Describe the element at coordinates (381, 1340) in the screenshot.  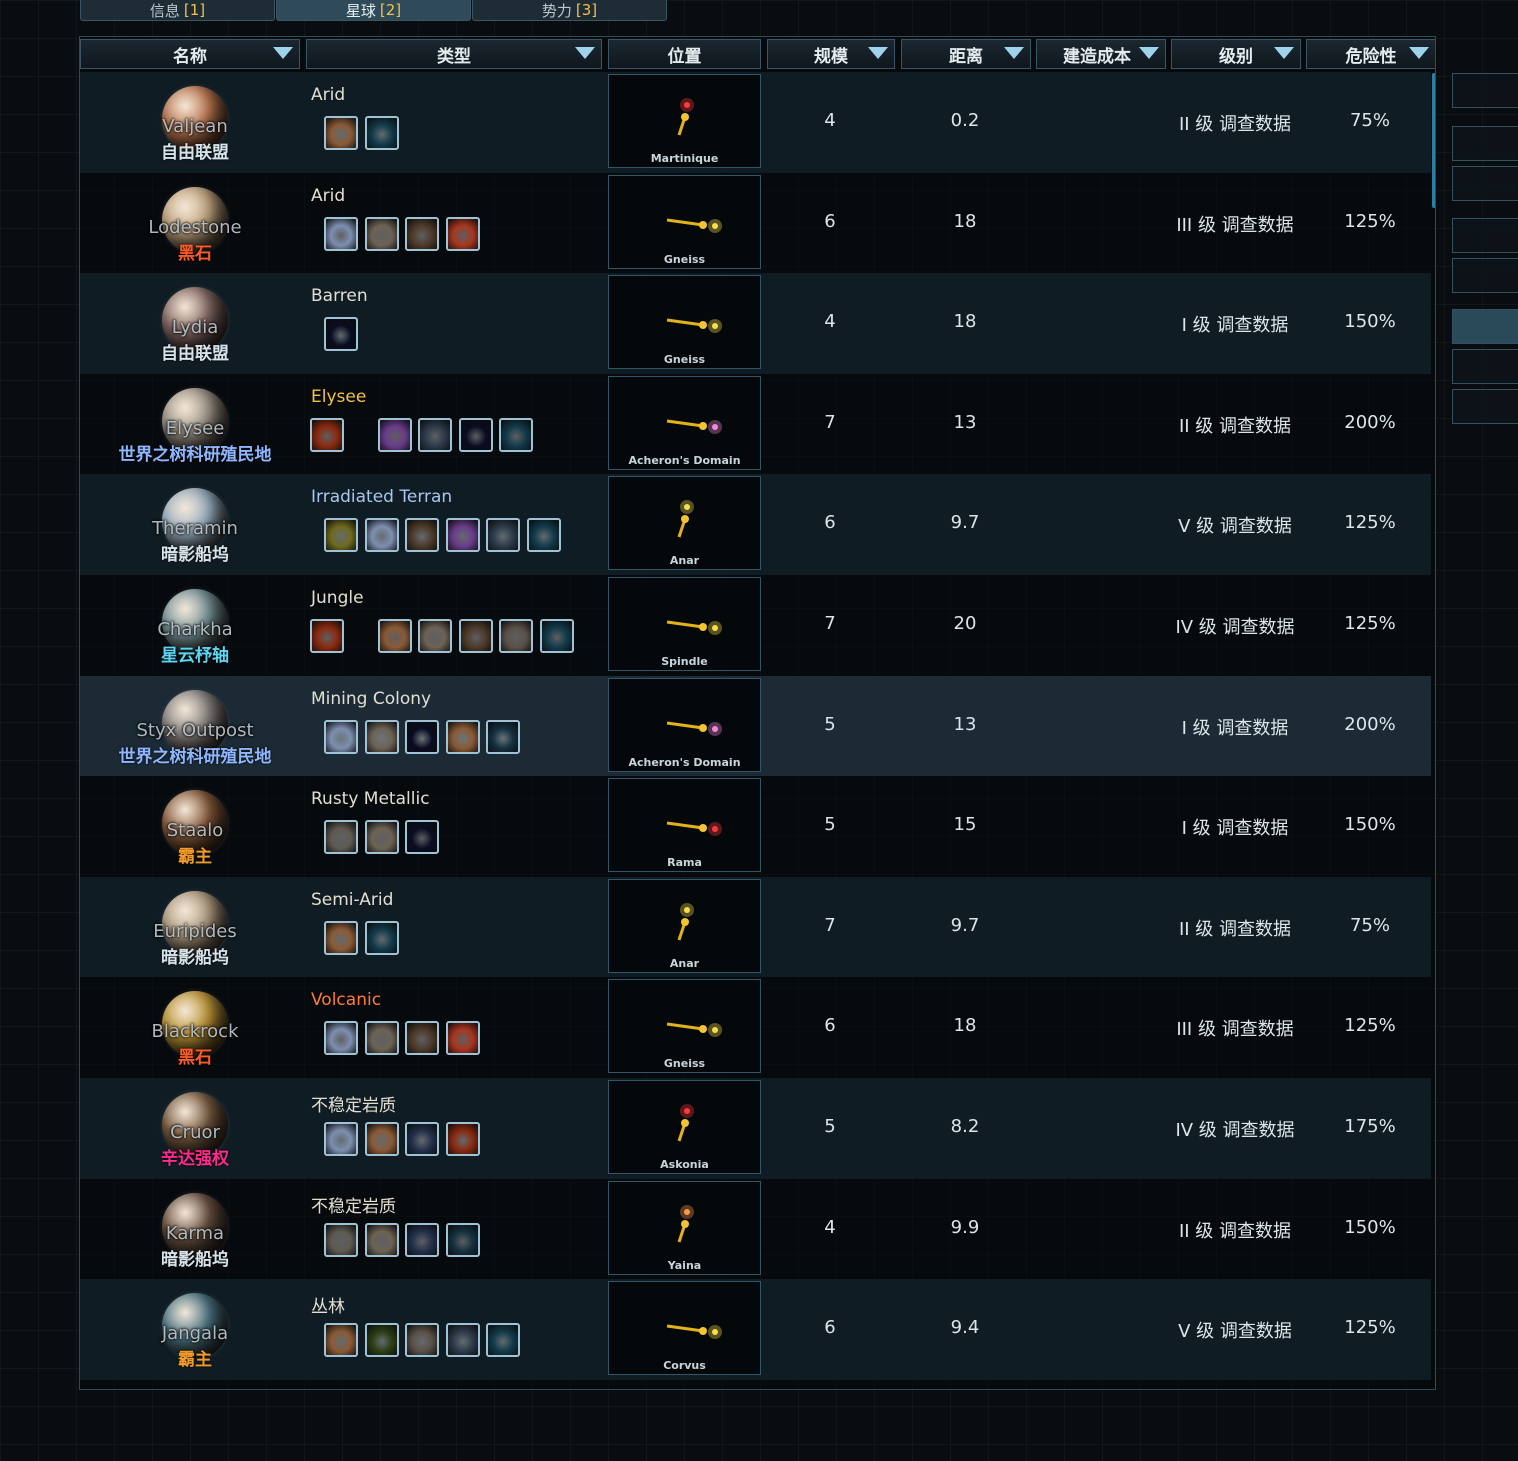
I see `plant-condition-icon` at that location.